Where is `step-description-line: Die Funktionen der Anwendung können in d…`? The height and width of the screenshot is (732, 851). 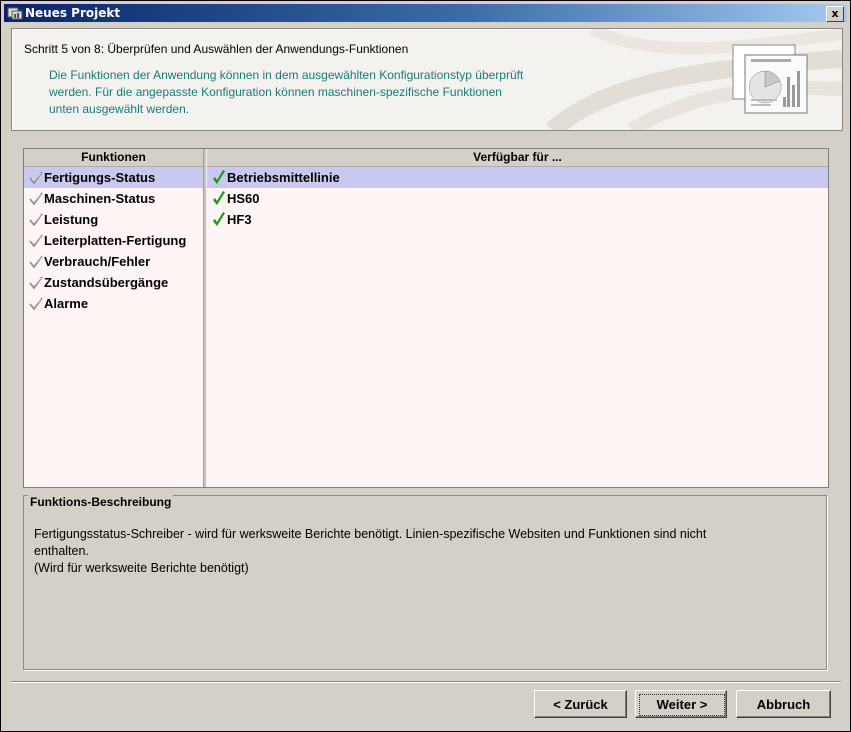
step-description-line: Die Funktionen der Anwendung können in d… is located at coordinates (286, 75).